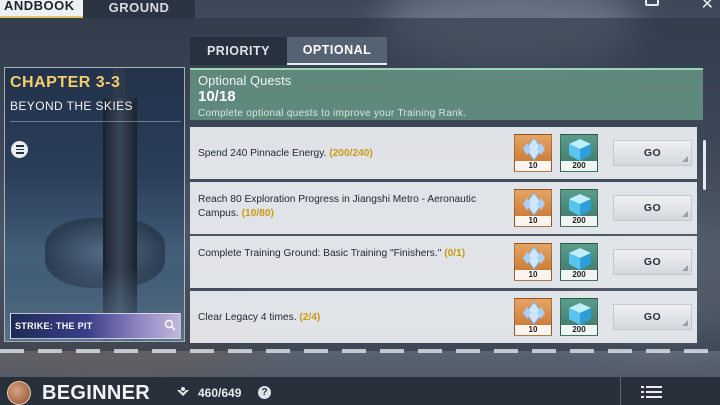 This screenshot has height=405, width=720. What do you see at coordinates (217, 96) in the screenshot?
I see `quests-count: 10/18` at bounding box center [217, 96].